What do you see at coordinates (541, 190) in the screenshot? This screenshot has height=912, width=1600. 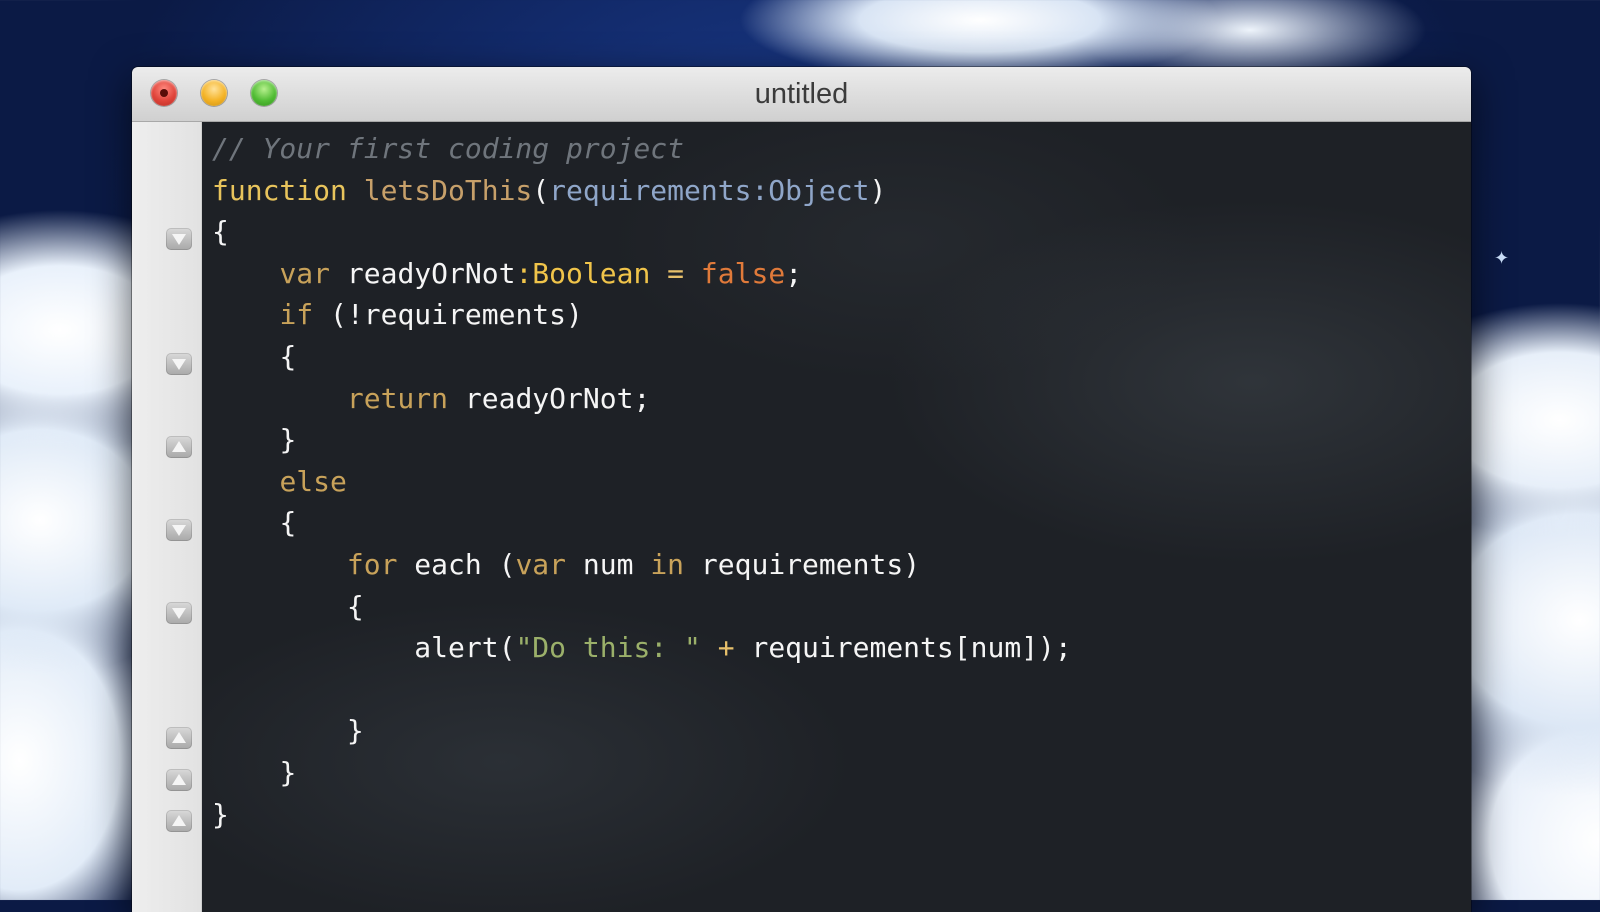 I see `code-paren: (` at bounding box center [541, 190].